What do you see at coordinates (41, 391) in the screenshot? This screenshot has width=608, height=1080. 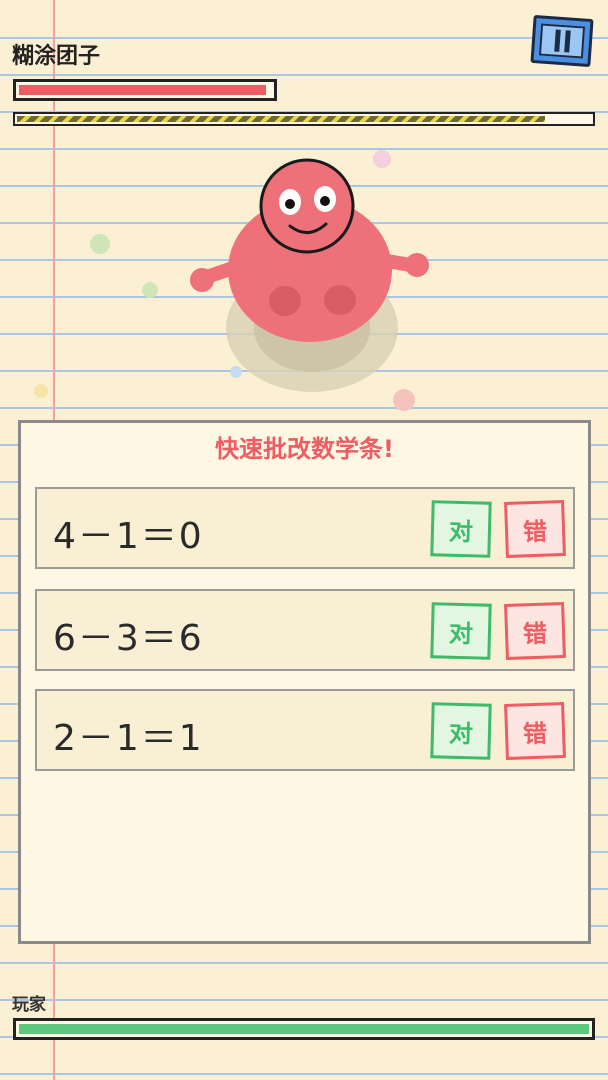 I see `yellow-dot-decoration` at bounding box center [41, 391].